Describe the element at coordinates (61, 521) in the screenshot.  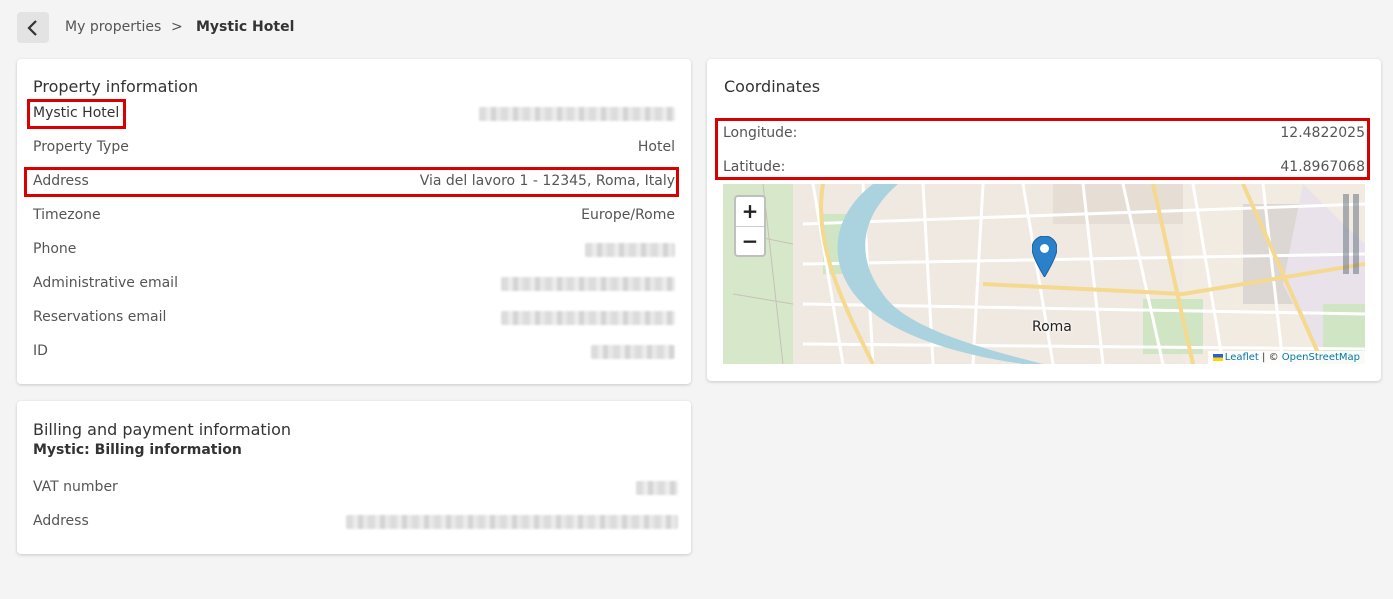
I see `row-label: Address` at that location.